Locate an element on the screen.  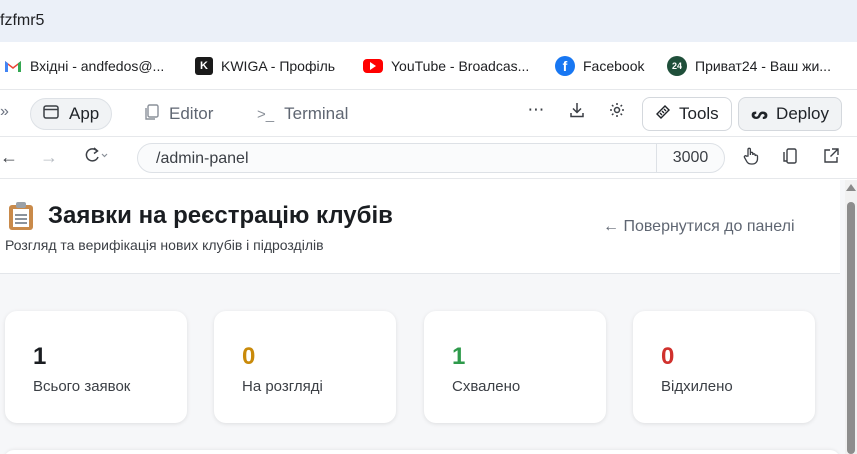
back-to-panel-link: ← Повернутися до панелі is located at coordinates (699, 227).